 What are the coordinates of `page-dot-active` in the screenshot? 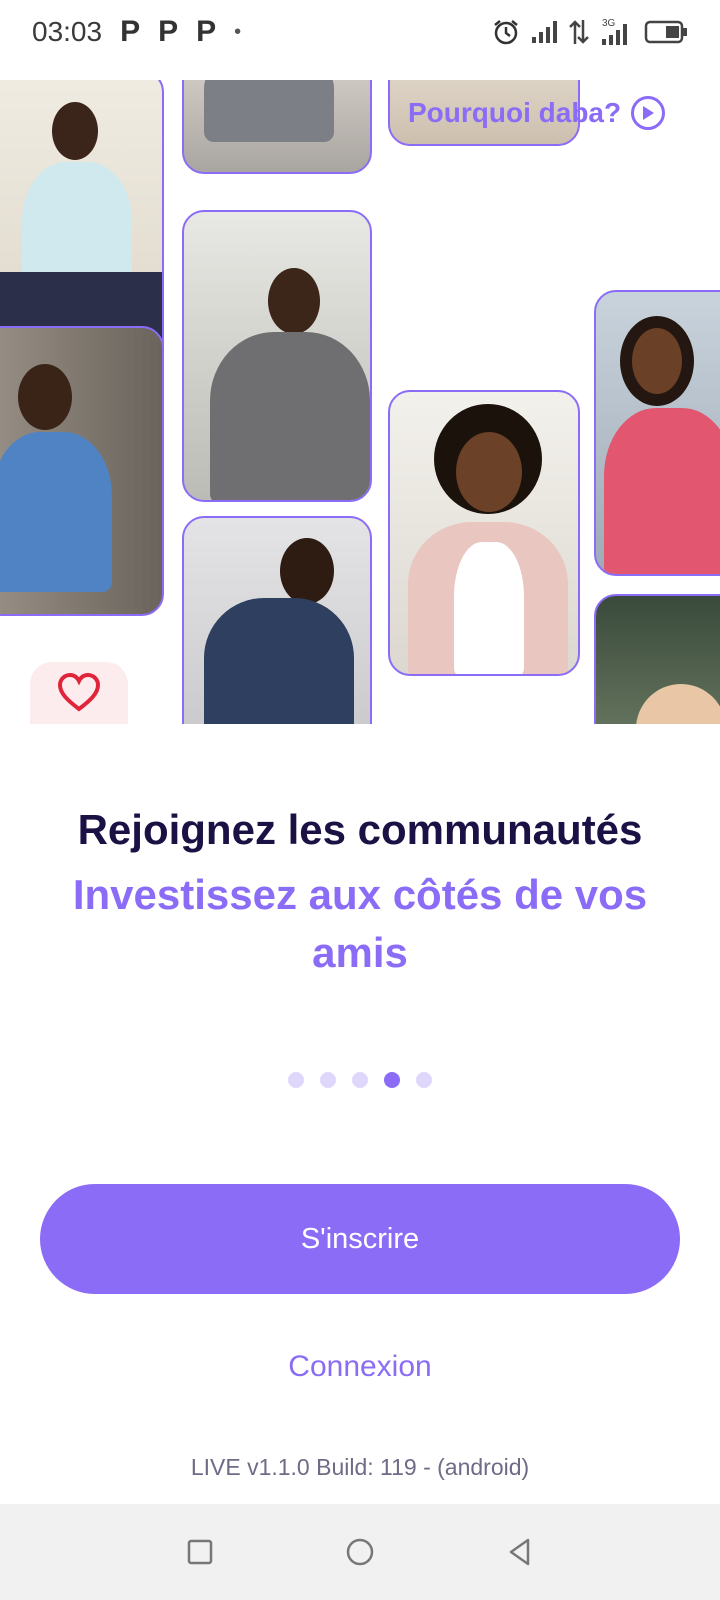 It's located at (392, 1080).